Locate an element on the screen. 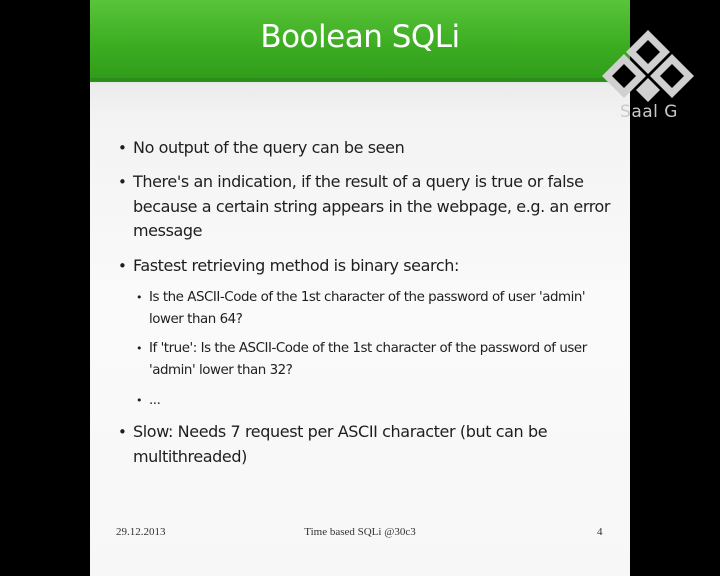 The width and height of the screenshot is (720, 576). logo-text: Saal G is located at coordinates (649, 112).